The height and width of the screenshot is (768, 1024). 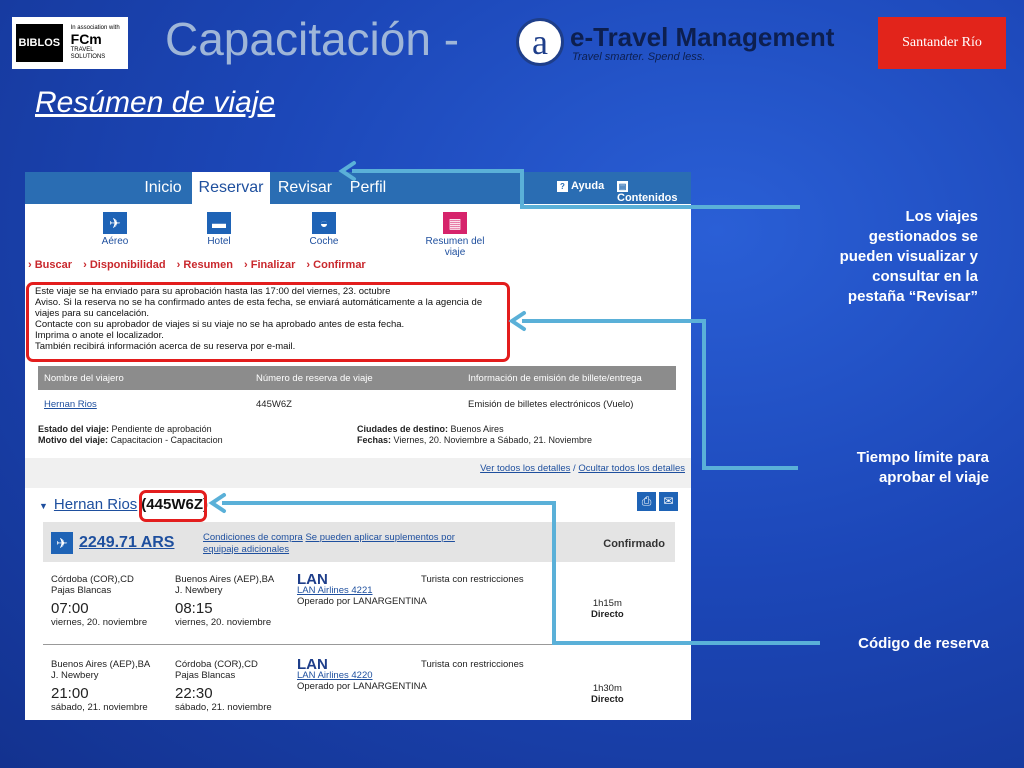 What do you see at coordinates (923, 643) in the screenshot?
I see `callout-codigo: Código de reserva` at bounding box center [923, 643].